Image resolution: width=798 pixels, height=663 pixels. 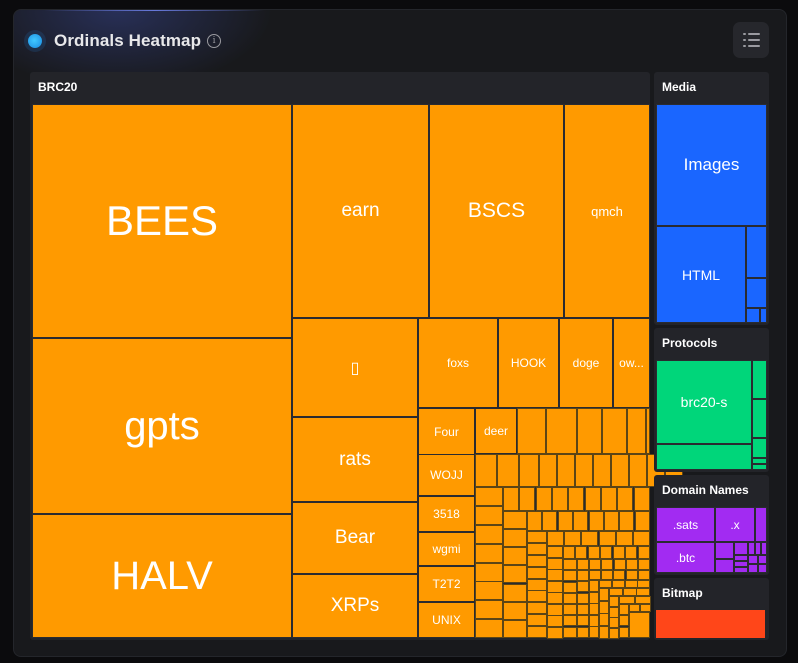 I want to click on tile-wgmi: wgmi, so click(x=446, y=549).